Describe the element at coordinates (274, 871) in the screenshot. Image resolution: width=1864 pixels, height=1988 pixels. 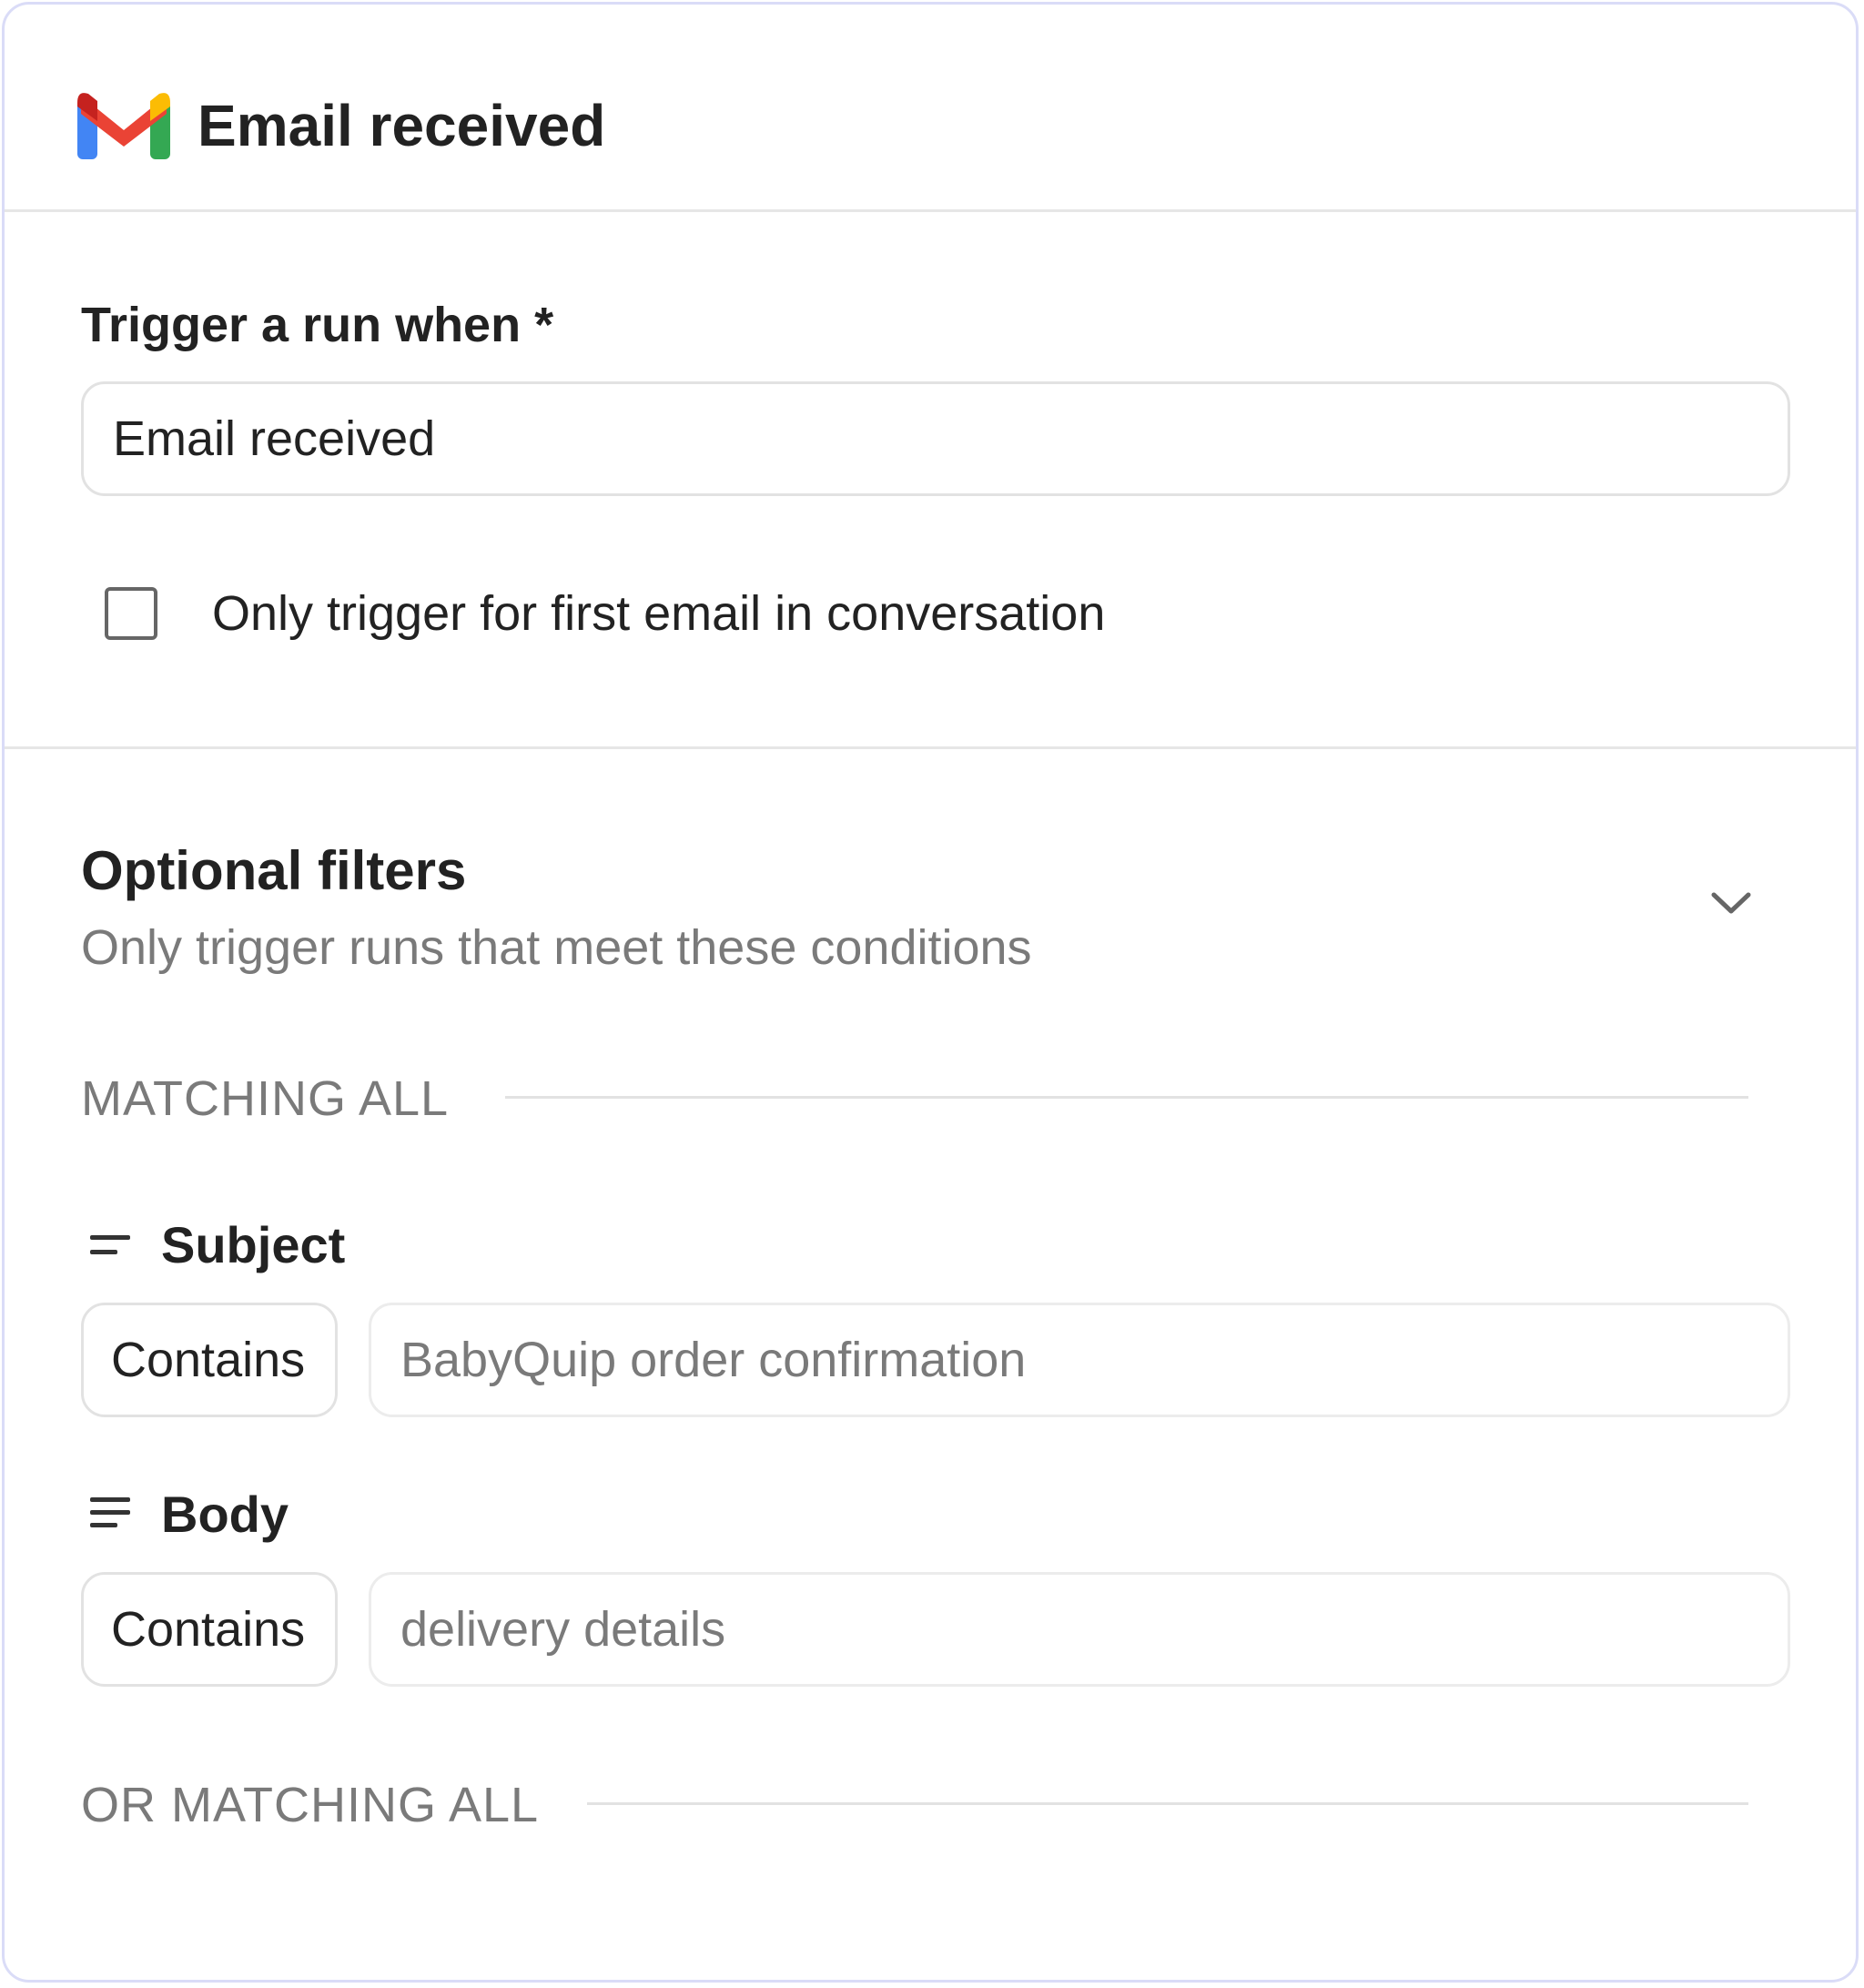
I see `filters-title: Optional filters` at that location.